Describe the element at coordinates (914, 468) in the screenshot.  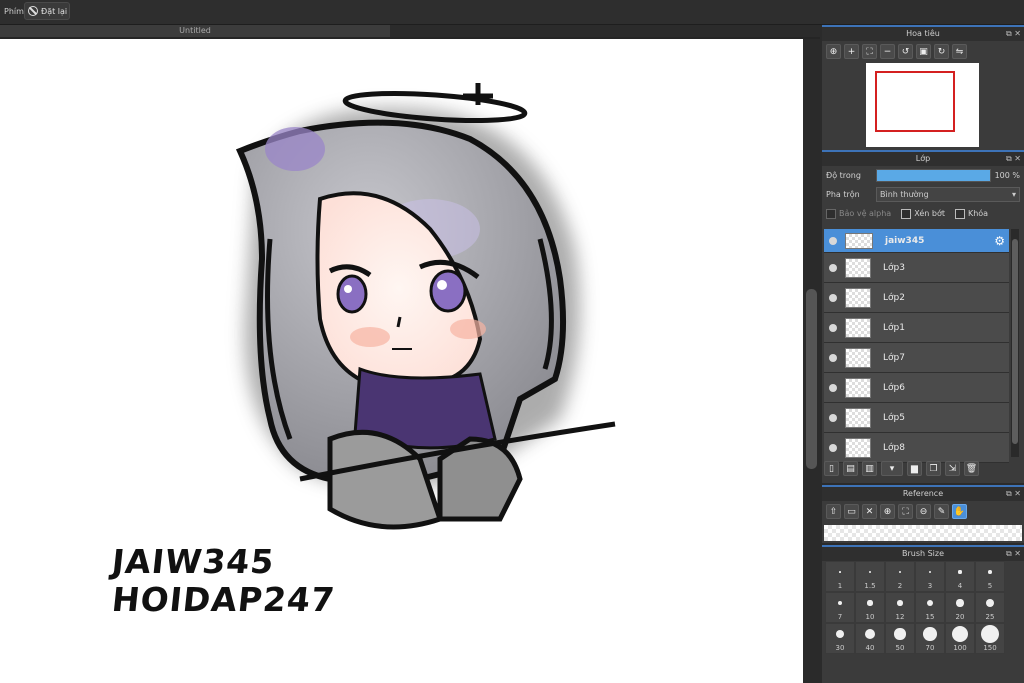
I see `folder-icon: ▆` at that location.